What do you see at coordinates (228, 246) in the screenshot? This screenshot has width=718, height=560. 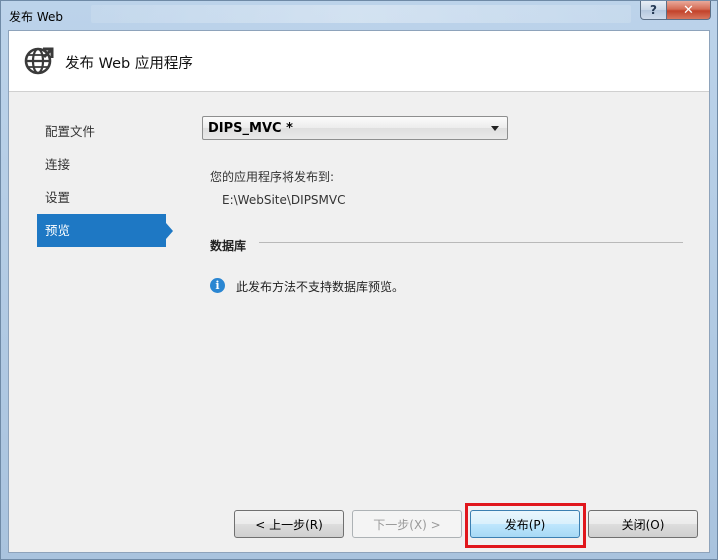 I see `database-section-heading: 数据库` at bounding box center [228, 246].